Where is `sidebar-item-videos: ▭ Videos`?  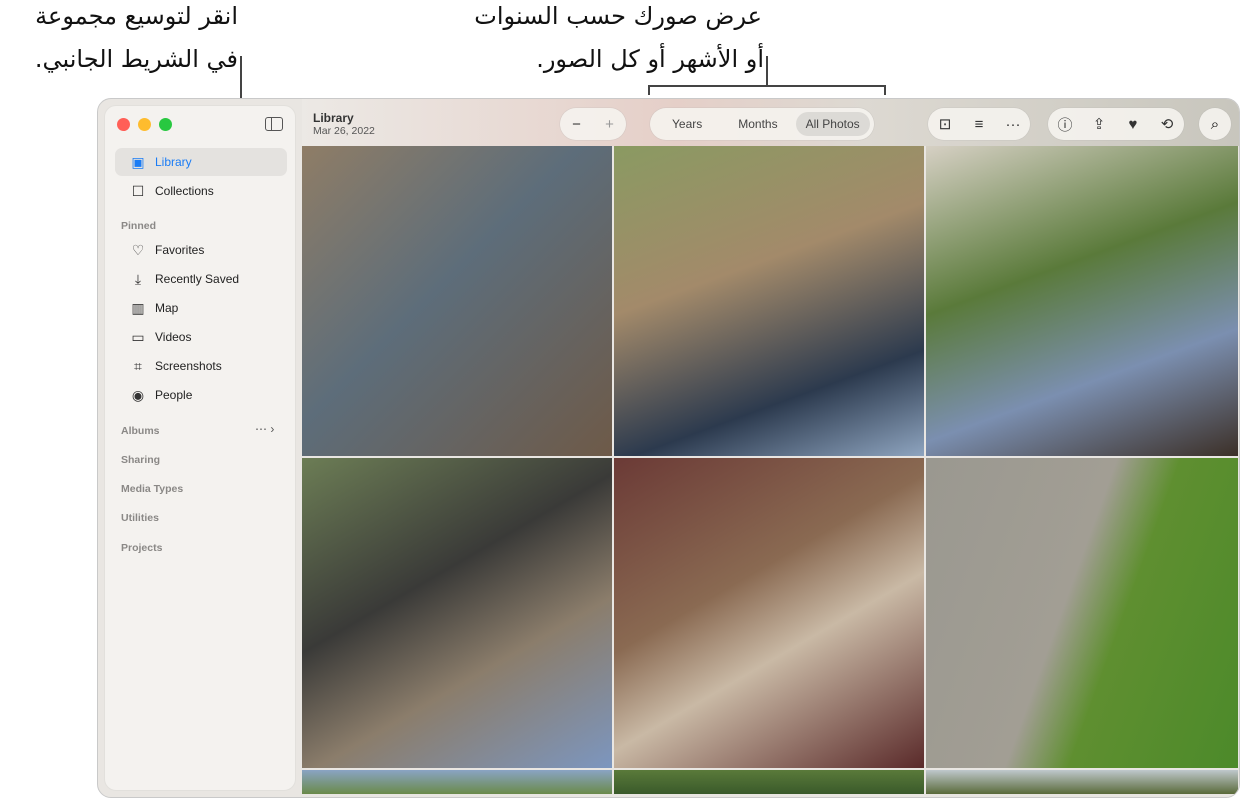 sidebar-item-videos: ▭ Videos is located at coordinates (201, 337).